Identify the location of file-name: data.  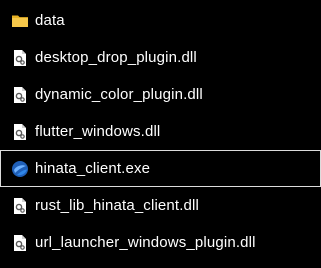
(50, 20).